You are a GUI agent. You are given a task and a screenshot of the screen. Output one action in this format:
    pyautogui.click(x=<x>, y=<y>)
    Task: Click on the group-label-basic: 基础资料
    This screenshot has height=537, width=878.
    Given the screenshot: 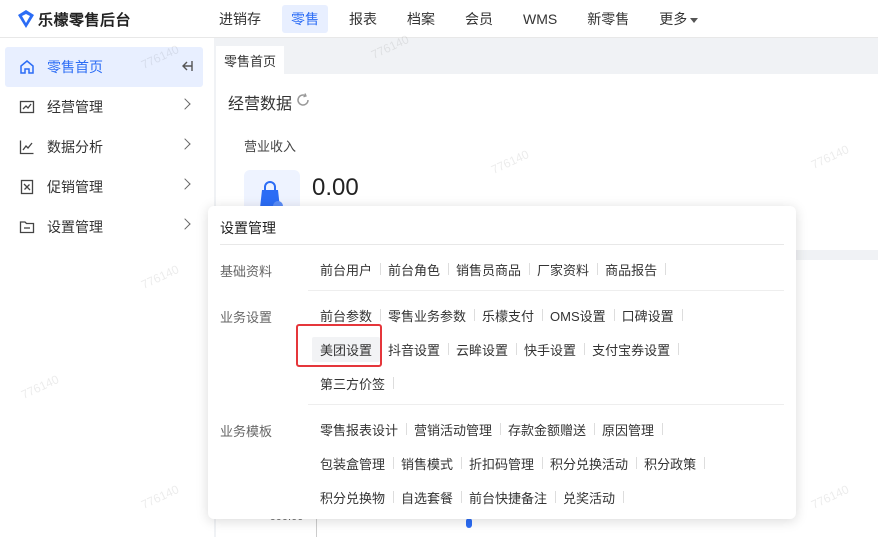 What is the action you would take?
    pyautogui.click(x=246, y=271)
    